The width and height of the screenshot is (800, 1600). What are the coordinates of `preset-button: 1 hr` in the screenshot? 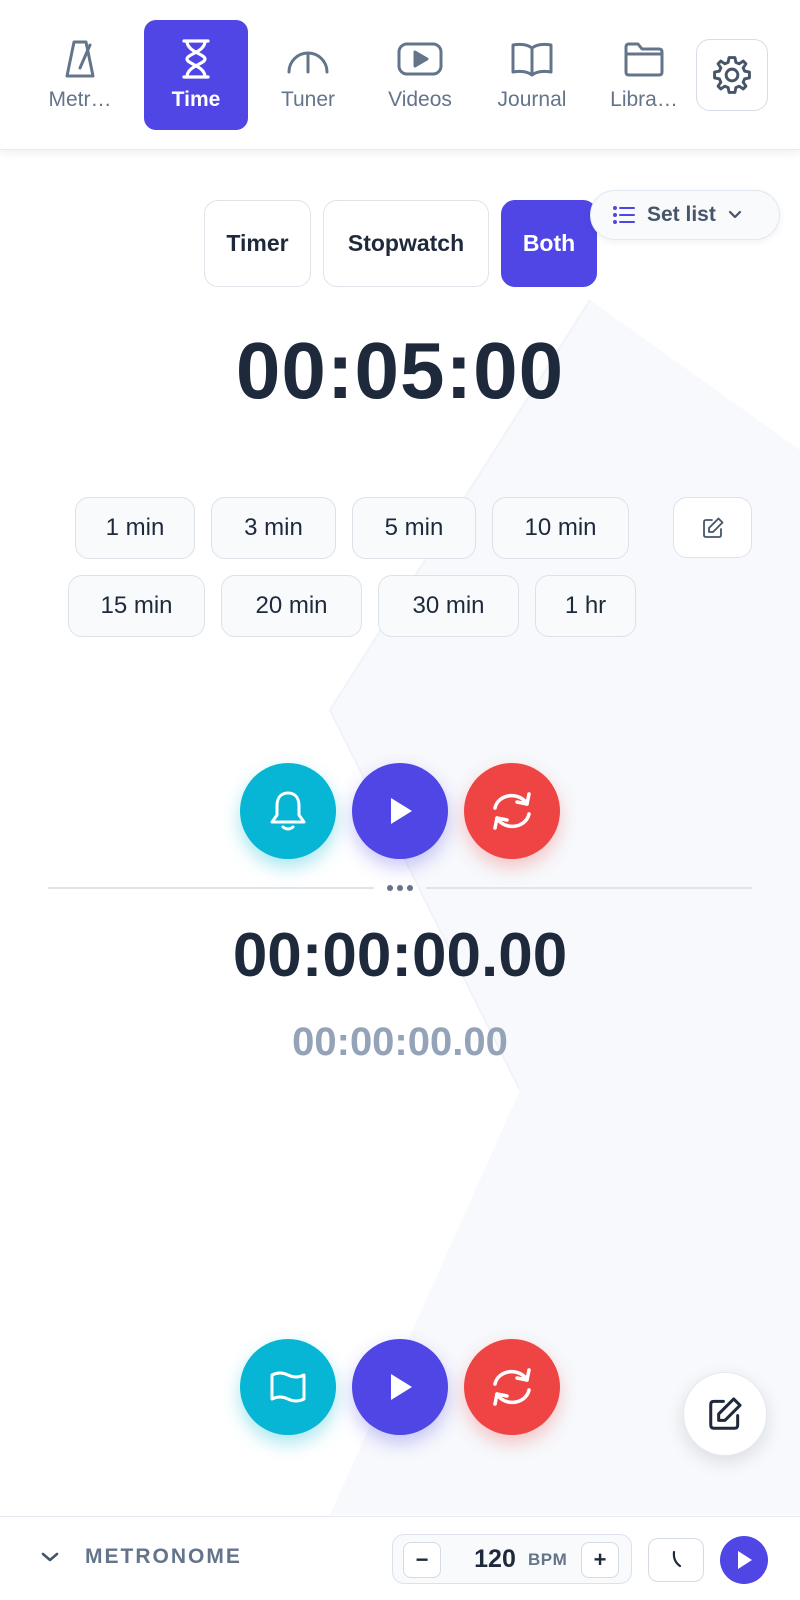 It's located at (585, 606).